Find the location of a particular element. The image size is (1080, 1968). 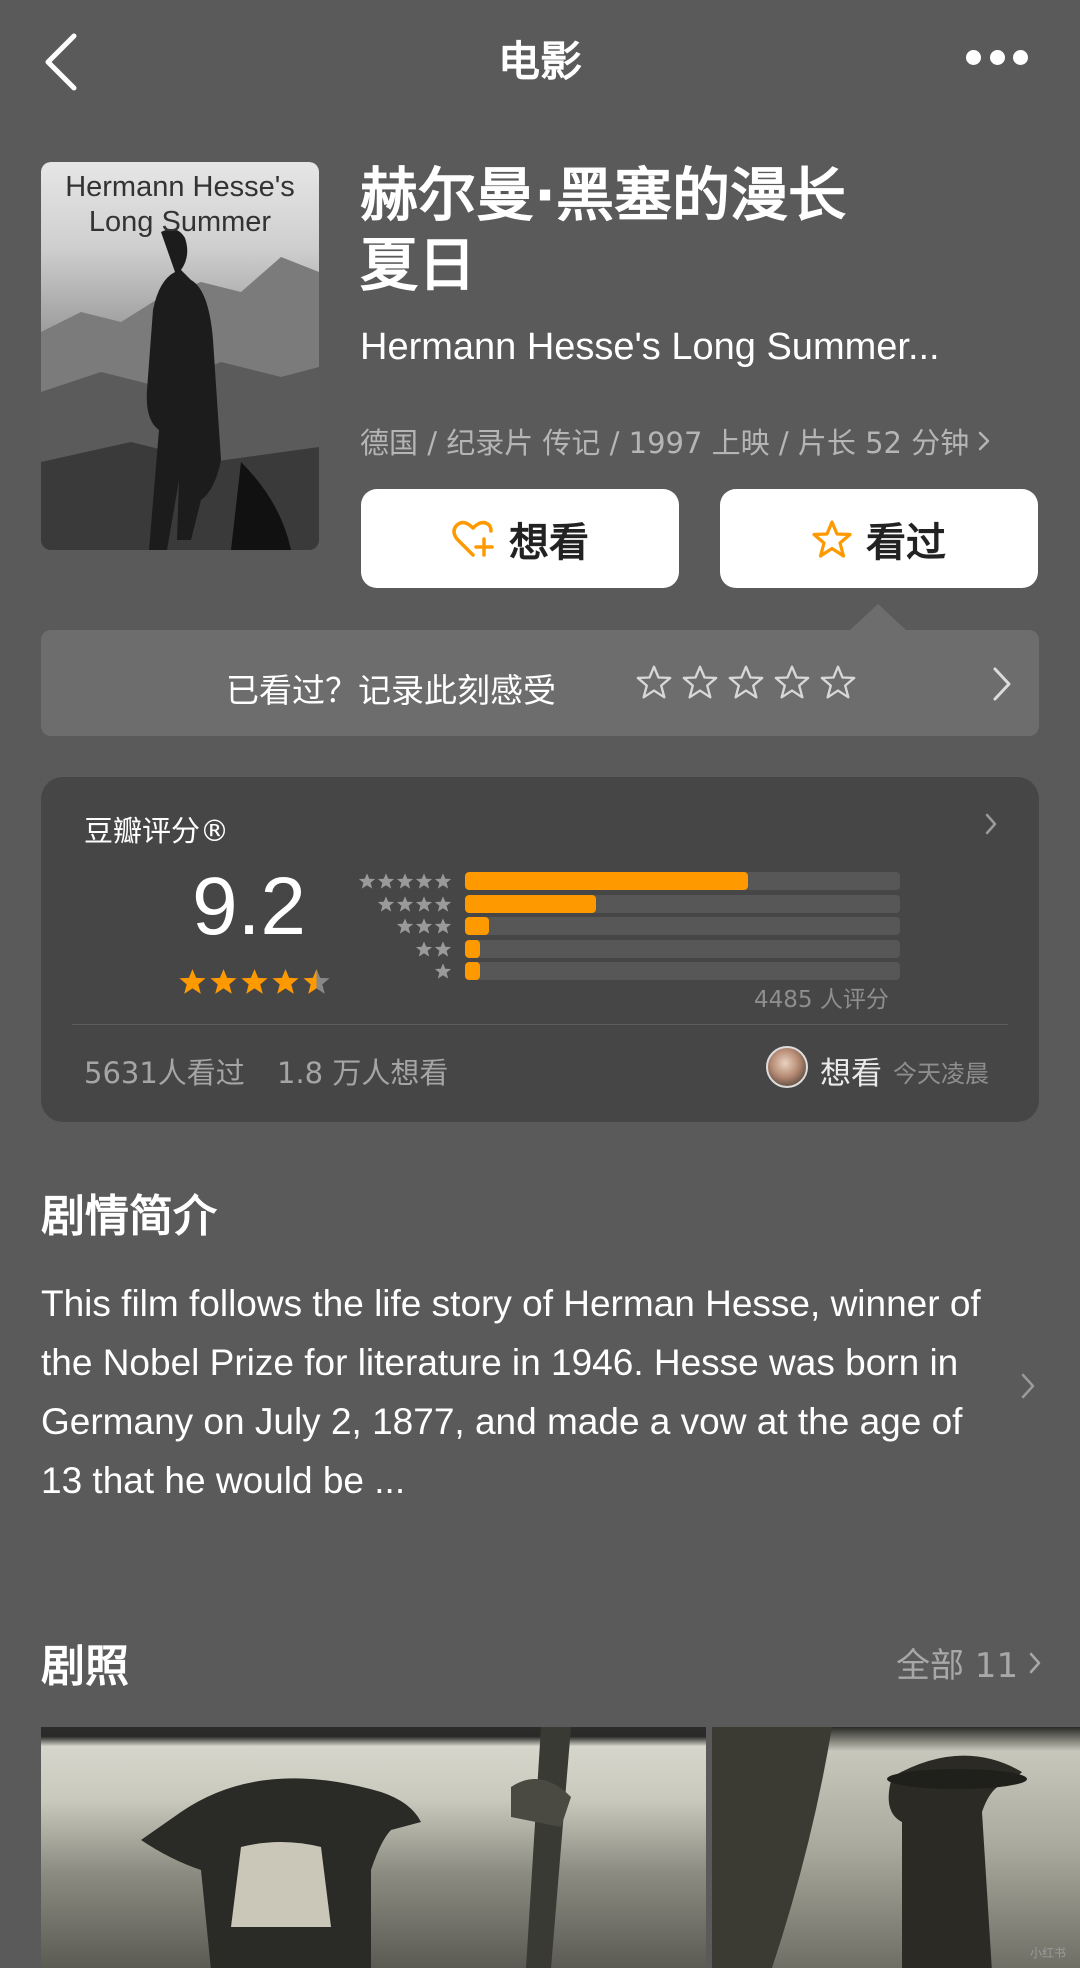

friend-avatar is located at coordinates (787, 1067).